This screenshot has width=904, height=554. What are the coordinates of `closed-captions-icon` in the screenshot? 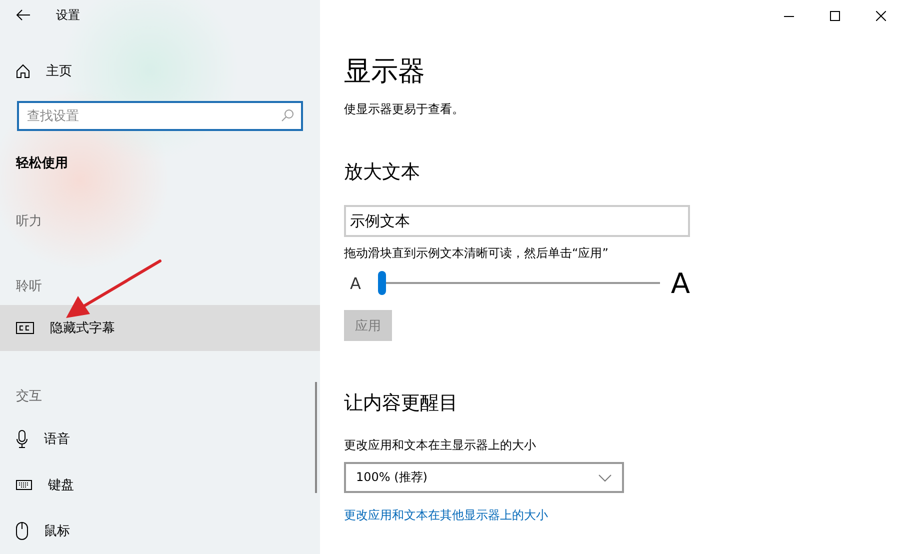 It's located at (25, 328).